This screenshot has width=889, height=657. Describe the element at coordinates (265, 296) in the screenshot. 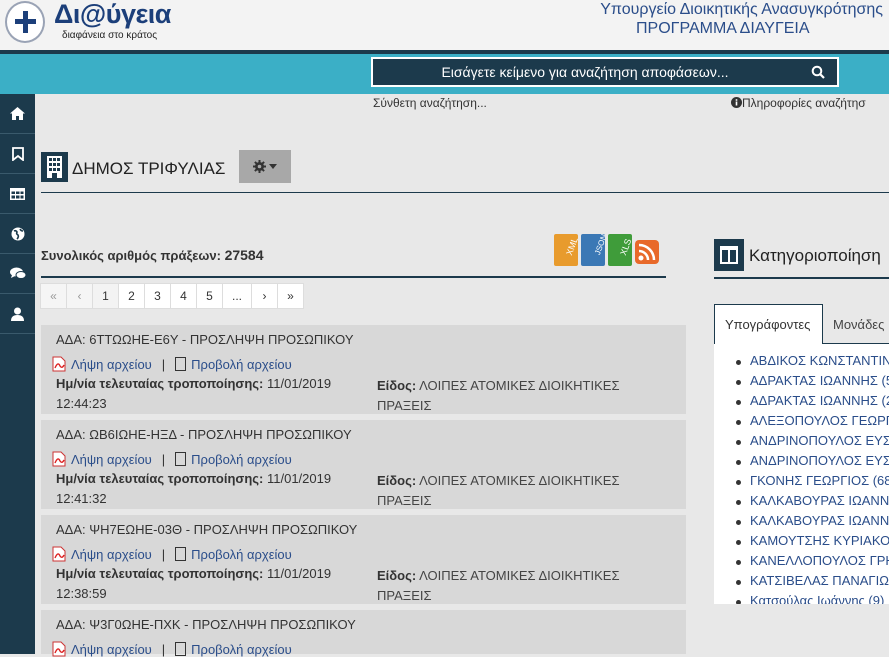

I see `pagination-next: ›` at that location.